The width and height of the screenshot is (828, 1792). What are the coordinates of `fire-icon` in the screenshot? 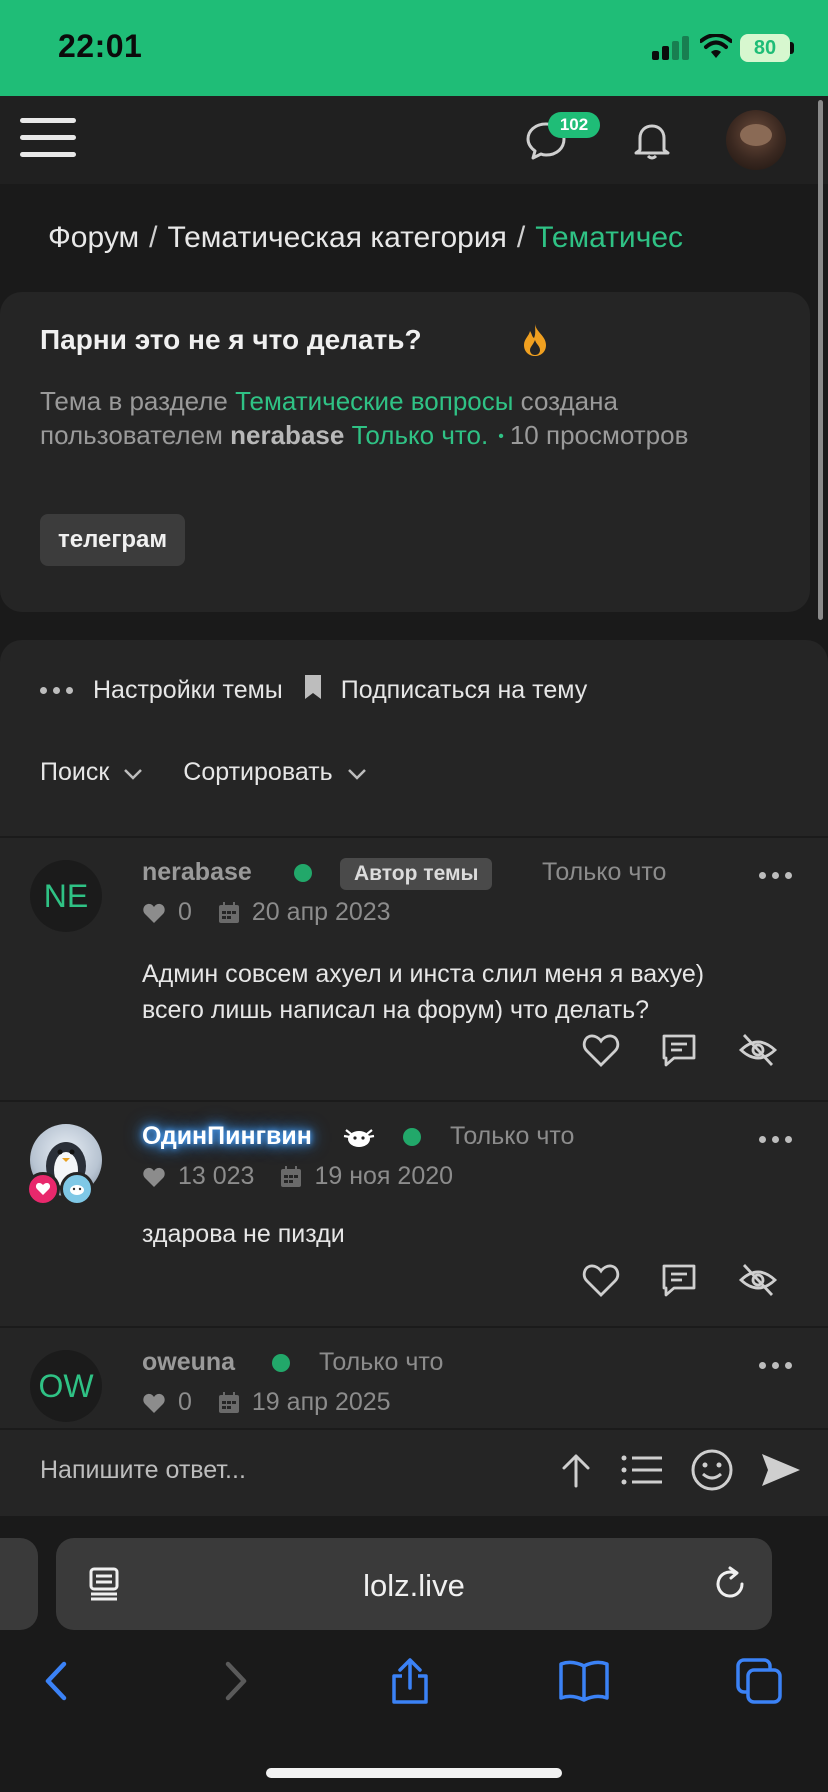 It's located at (535, 342).